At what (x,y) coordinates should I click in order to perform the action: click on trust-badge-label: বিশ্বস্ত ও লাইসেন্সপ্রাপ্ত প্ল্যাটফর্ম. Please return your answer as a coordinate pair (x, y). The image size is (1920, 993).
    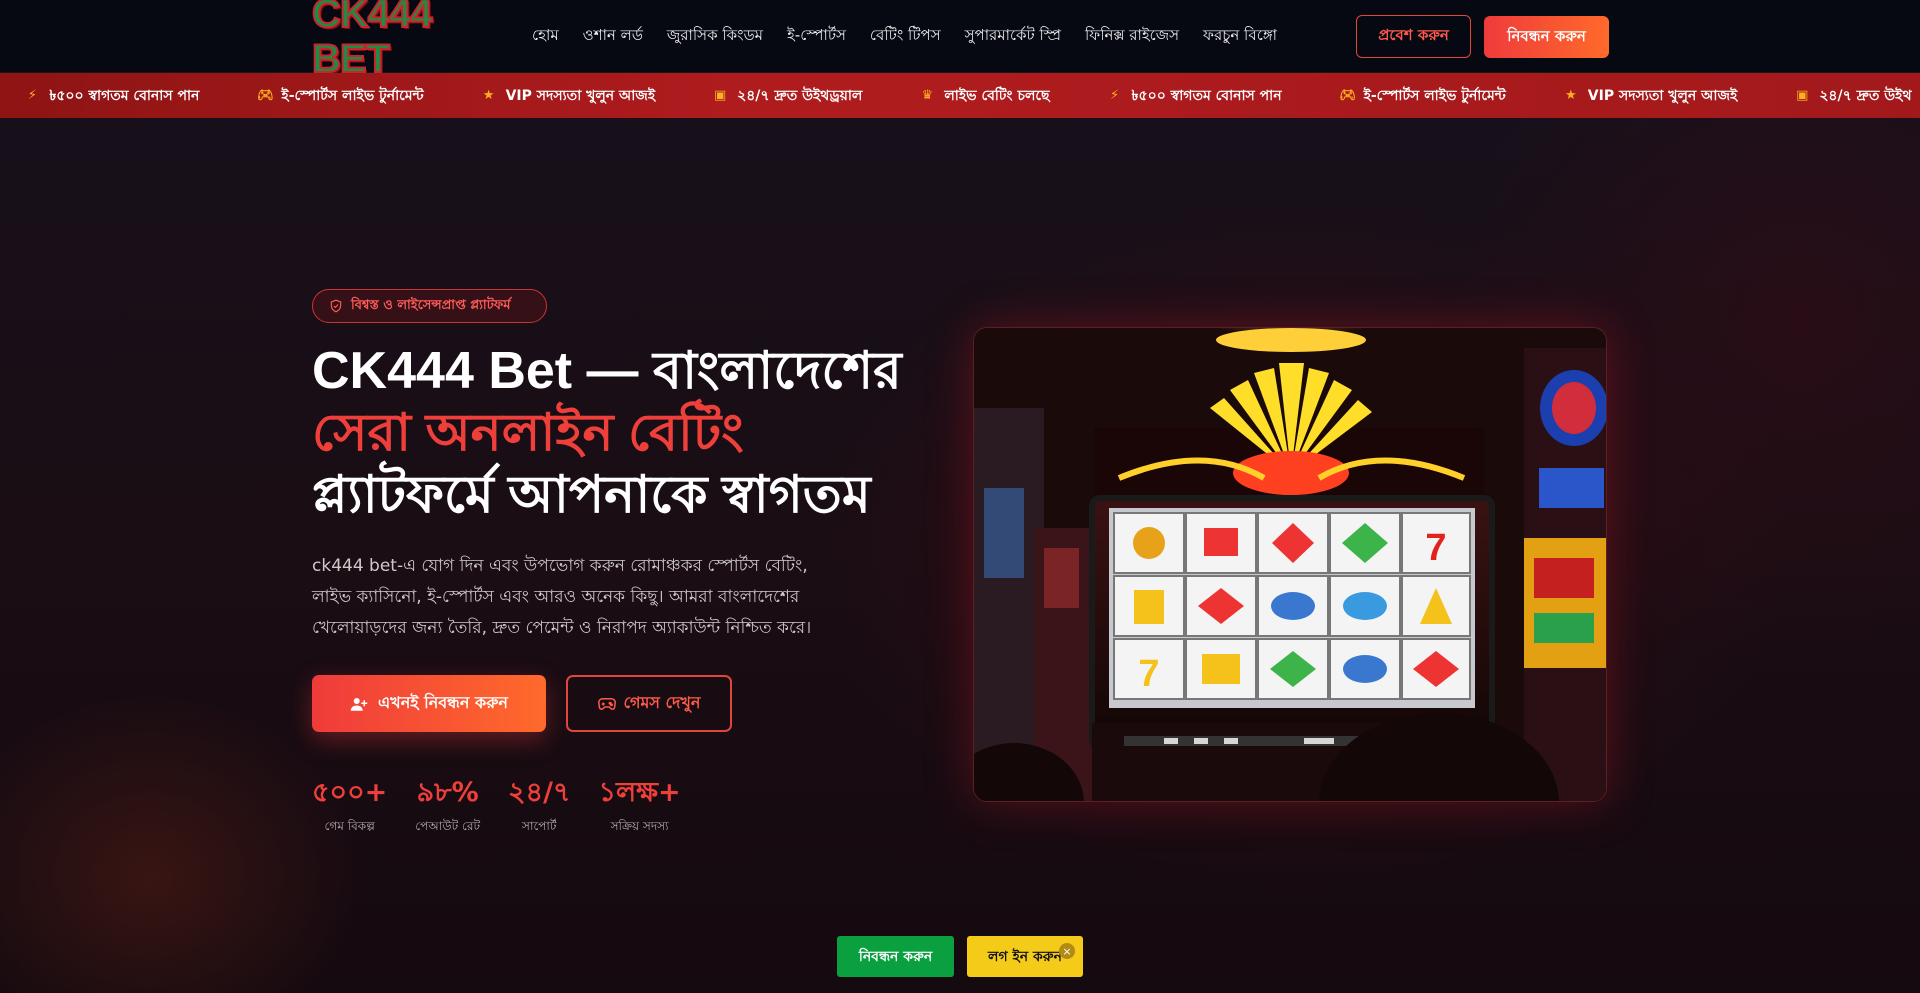
    Looking at the image, I should click on (431, 305).